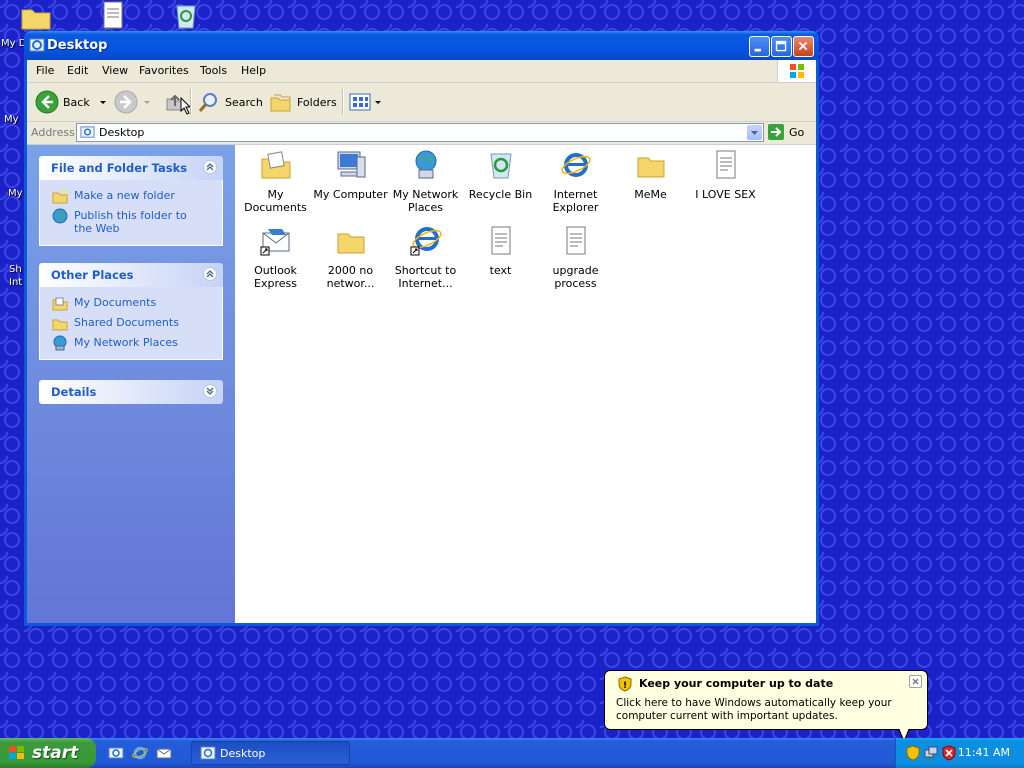  I want to click on search-label: Search, so click(244, 102).